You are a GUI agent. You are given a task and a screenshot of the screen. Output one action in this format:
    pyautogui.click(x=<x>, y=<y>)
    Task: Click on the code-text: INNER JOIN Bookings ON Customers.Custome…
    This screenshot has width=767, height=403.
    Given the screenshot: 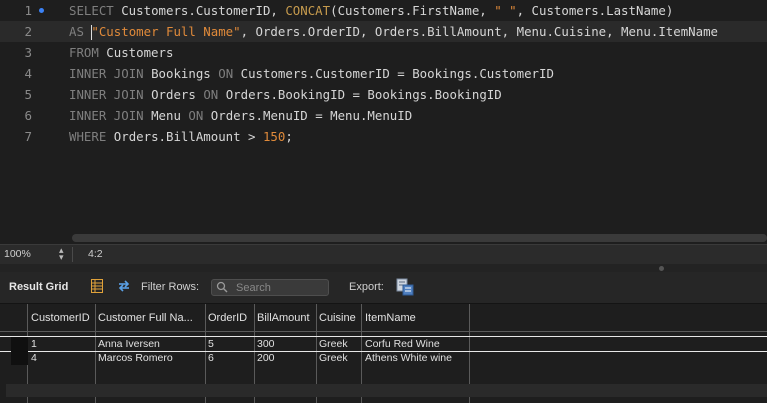 What is the action you would take?
    pyautogui.click(x=311, y=73)
    